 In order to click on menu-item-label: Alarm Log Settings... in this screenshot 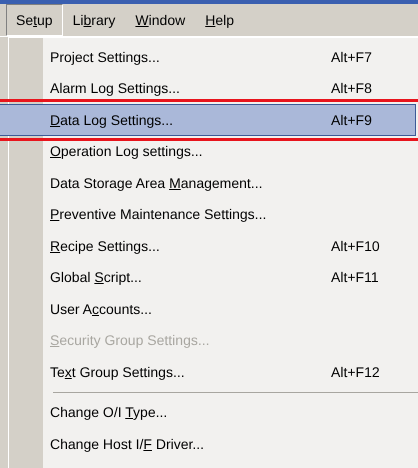, I will do `click(115, 88)`.